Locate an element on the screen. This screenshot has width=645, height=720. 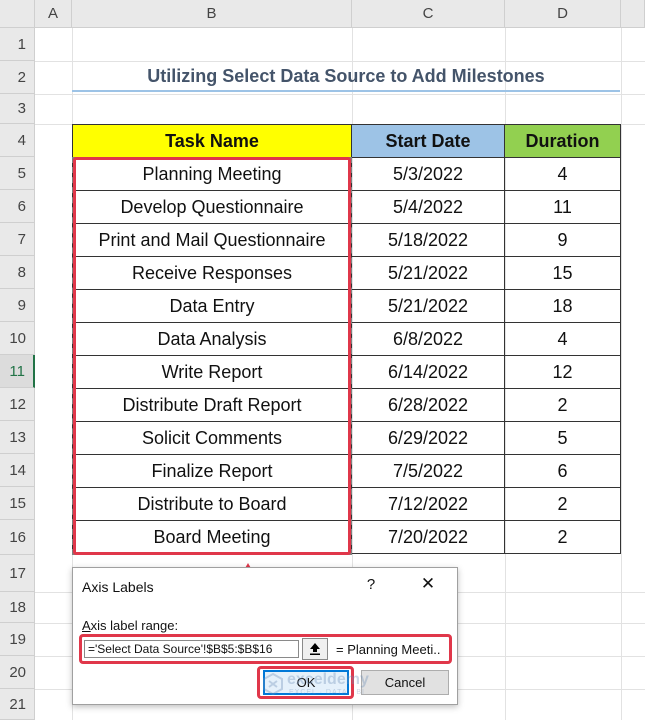
close-icon: ✕ is located at coordinates (428, 584).